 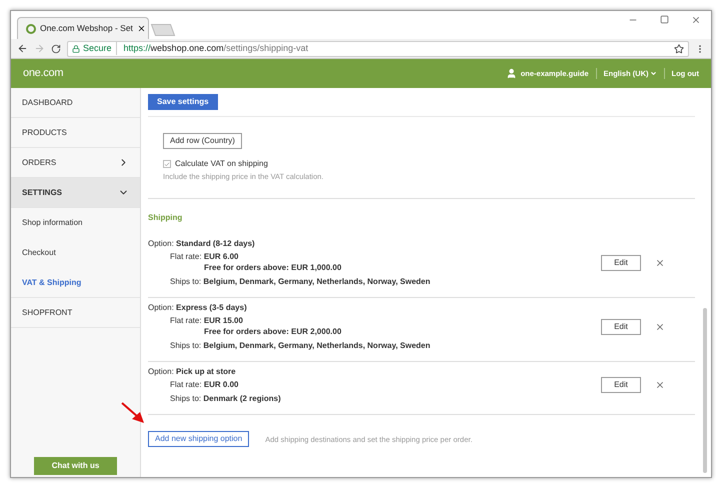 What do you see at coordinates (225, 399) in the screenshot?
I see `ships-to-text: Ships to: Denmark (2 regions)` at bounding box center [225, 399].